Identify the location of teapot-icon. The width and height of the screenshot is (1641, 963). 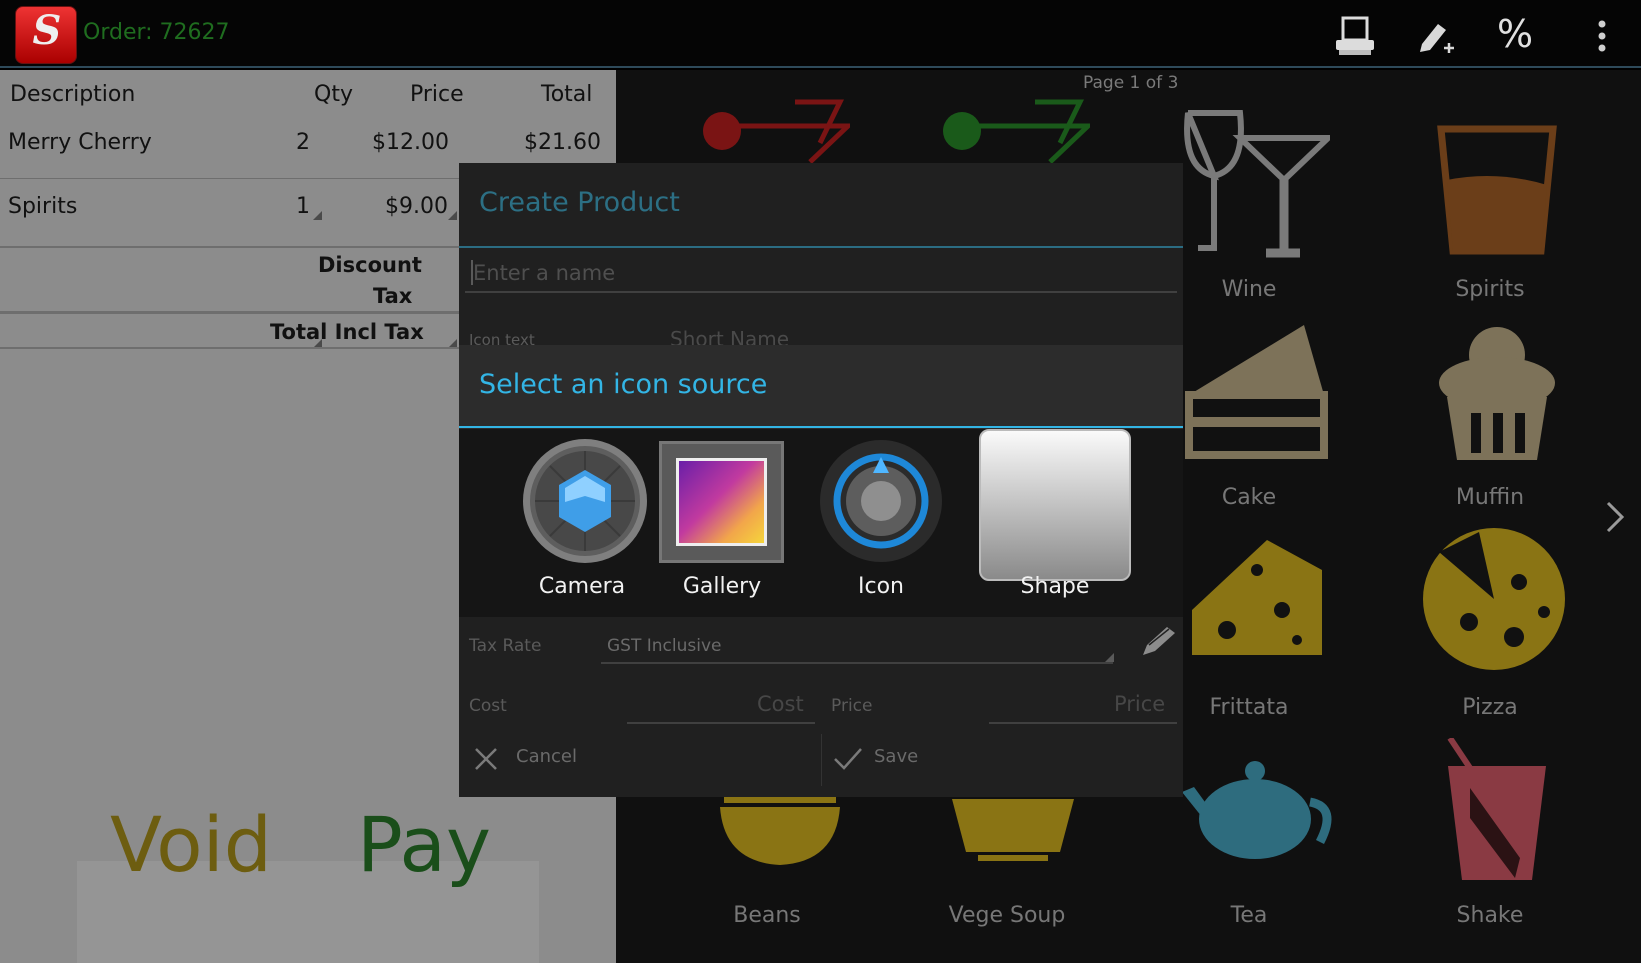
(1257, 810).